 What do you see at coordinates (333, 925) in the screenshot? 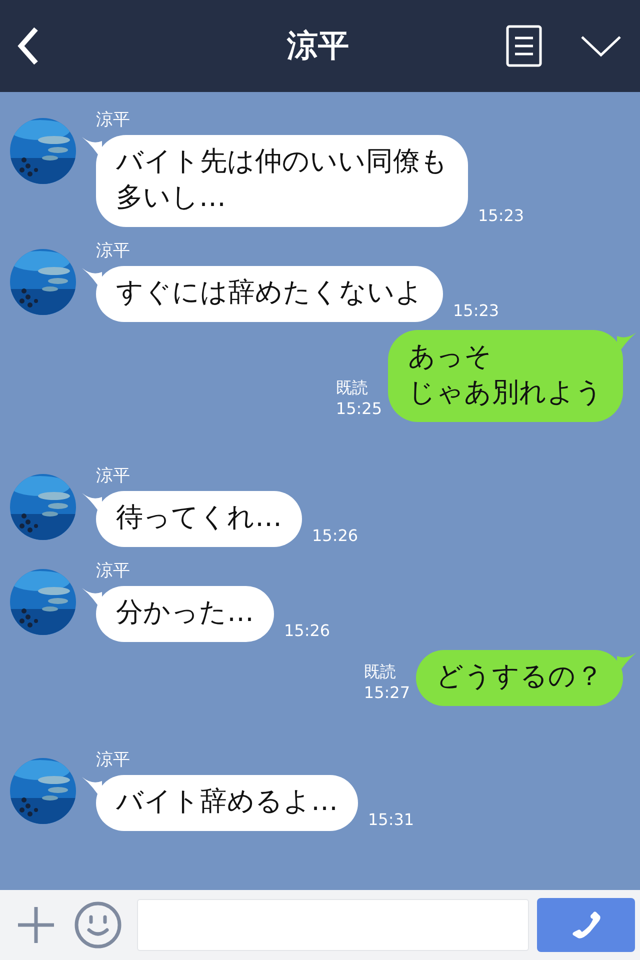
I see `message-input-field` at bounding box center [333, 925].